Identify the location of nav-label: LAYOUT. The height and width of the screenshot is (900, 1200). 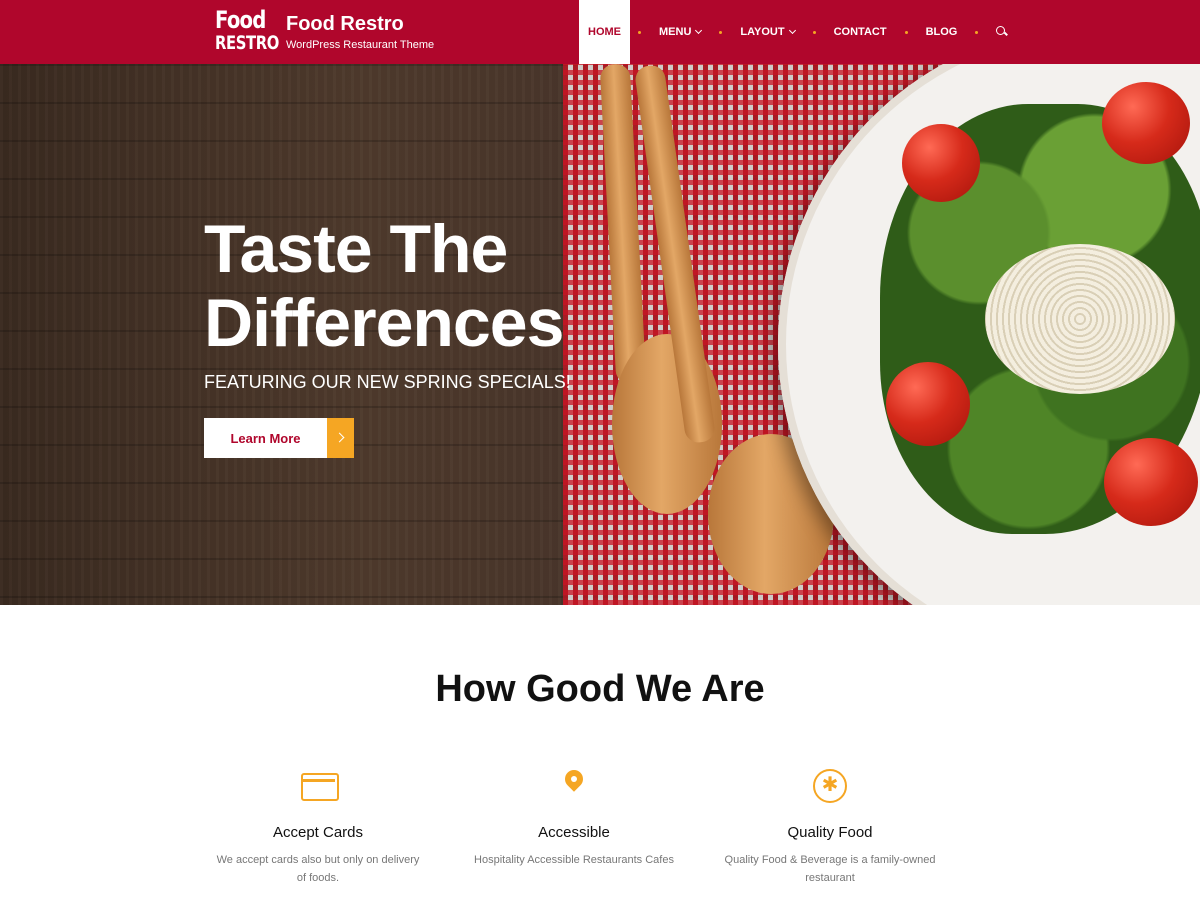
(762, 32).